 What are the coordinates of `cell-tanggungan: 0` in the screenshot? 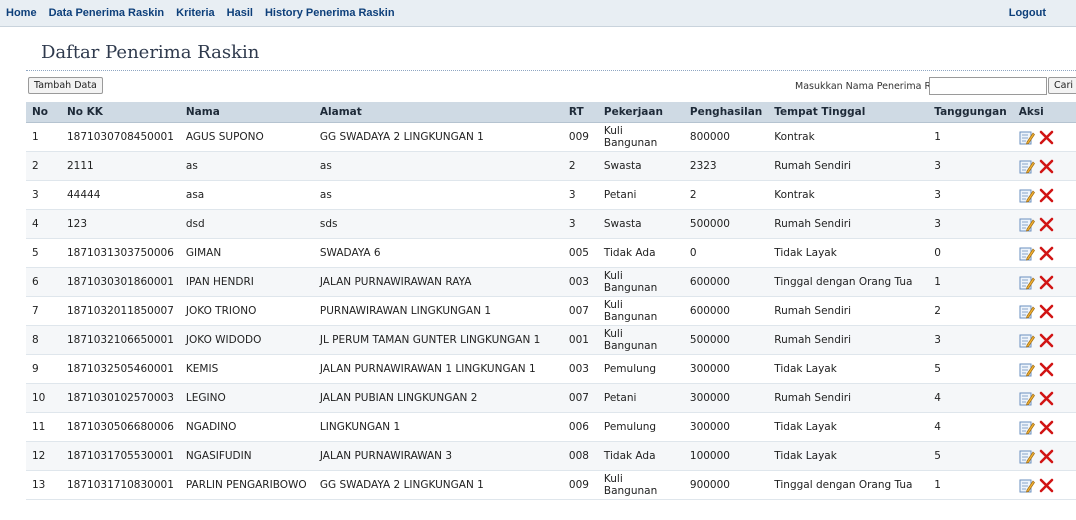 It's located at (970, 253).